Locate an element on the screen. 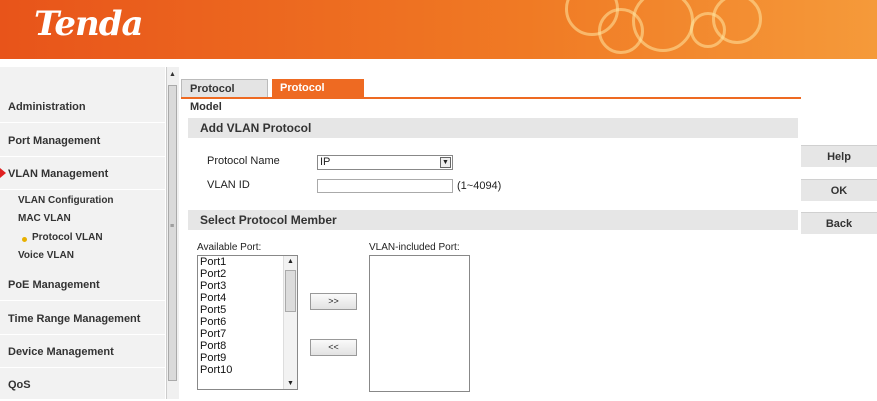  grip-icon: ≡ is located at coordinates (172, 226).